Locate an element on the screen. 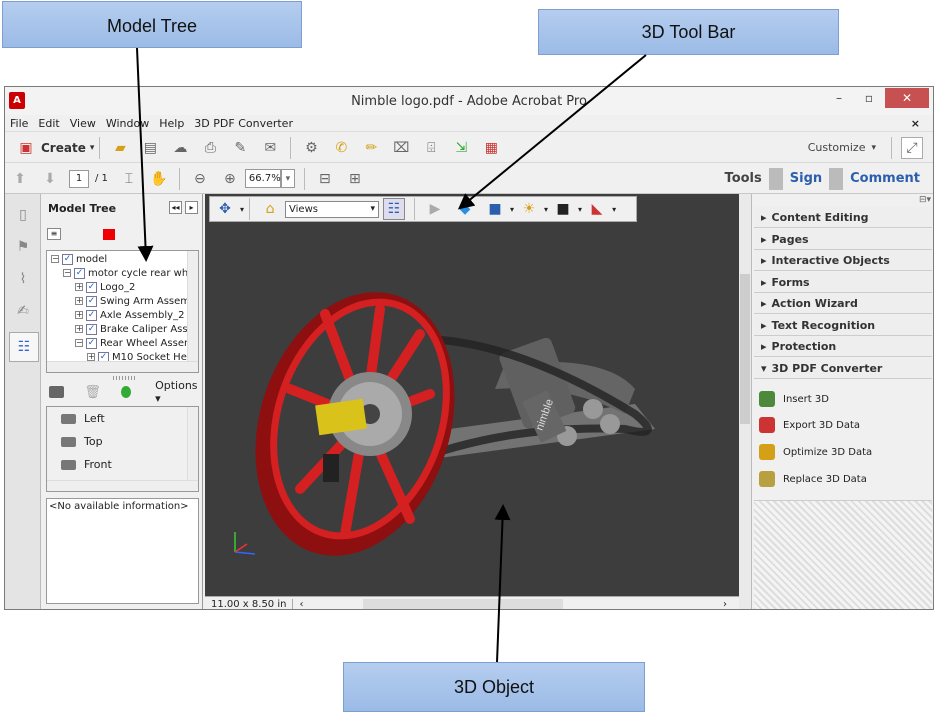  signatures-icon: ✍ is located at coordinates (23, 311).